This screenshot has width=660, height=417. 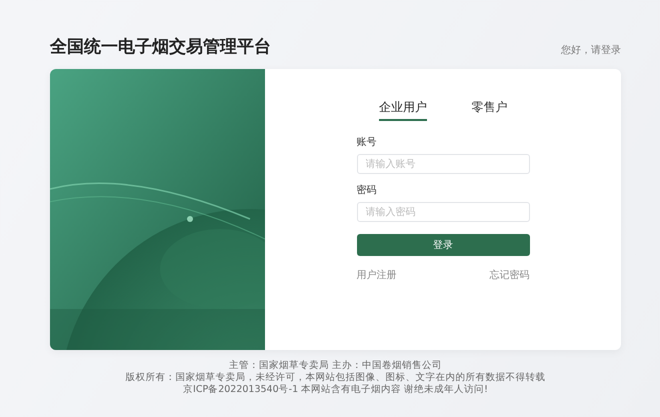 What do you see at coordinates (402, 110) in the screenshot?
I see `tab: 企业用户` at bounding box center [402, 110].